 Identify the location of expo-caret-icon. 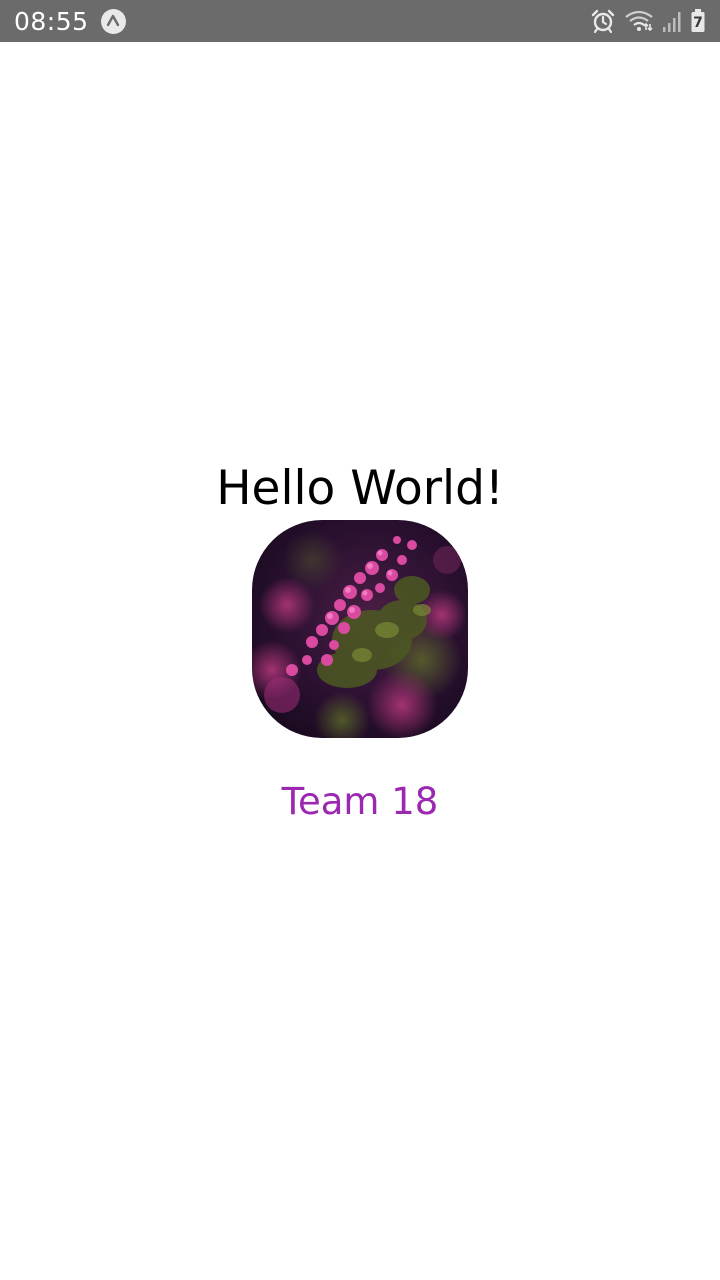
(113, 21).